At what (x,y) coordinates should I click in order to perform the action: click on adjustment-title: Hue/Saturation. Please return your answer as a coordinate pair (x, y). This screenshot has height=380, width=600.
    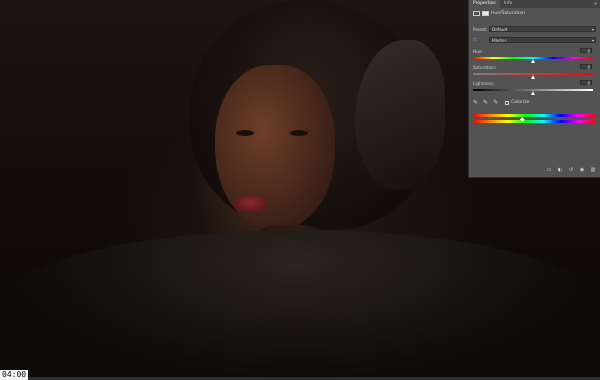
    Looking at the image, I should click on (508, 13).